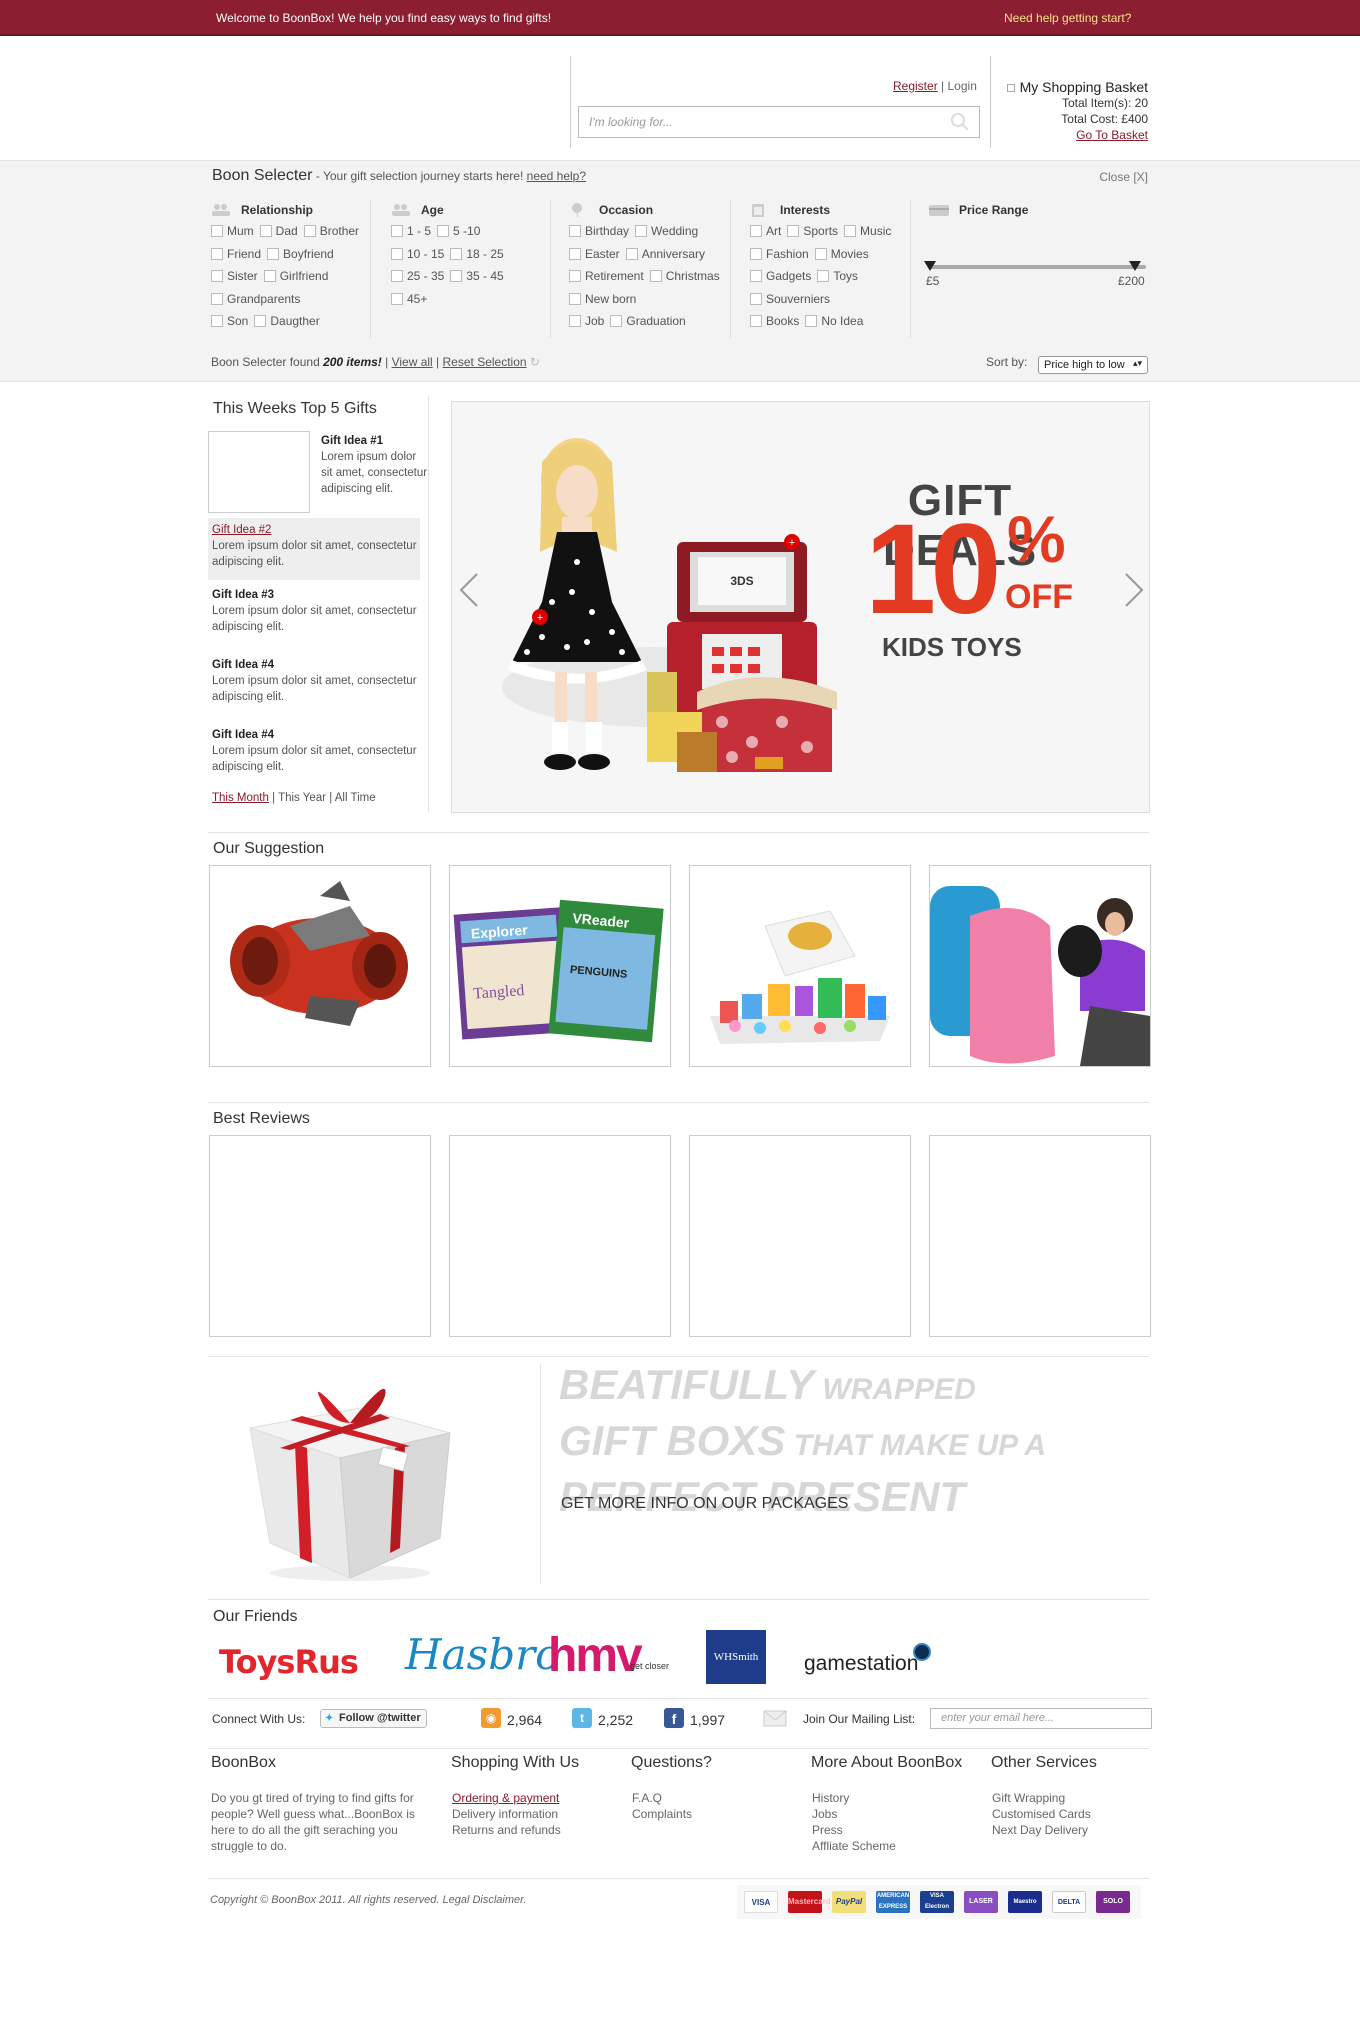 This screenshot has width=1360, height=2040. I want to click on affiliate-link: Affliate Scheme, so click(854, 1846).